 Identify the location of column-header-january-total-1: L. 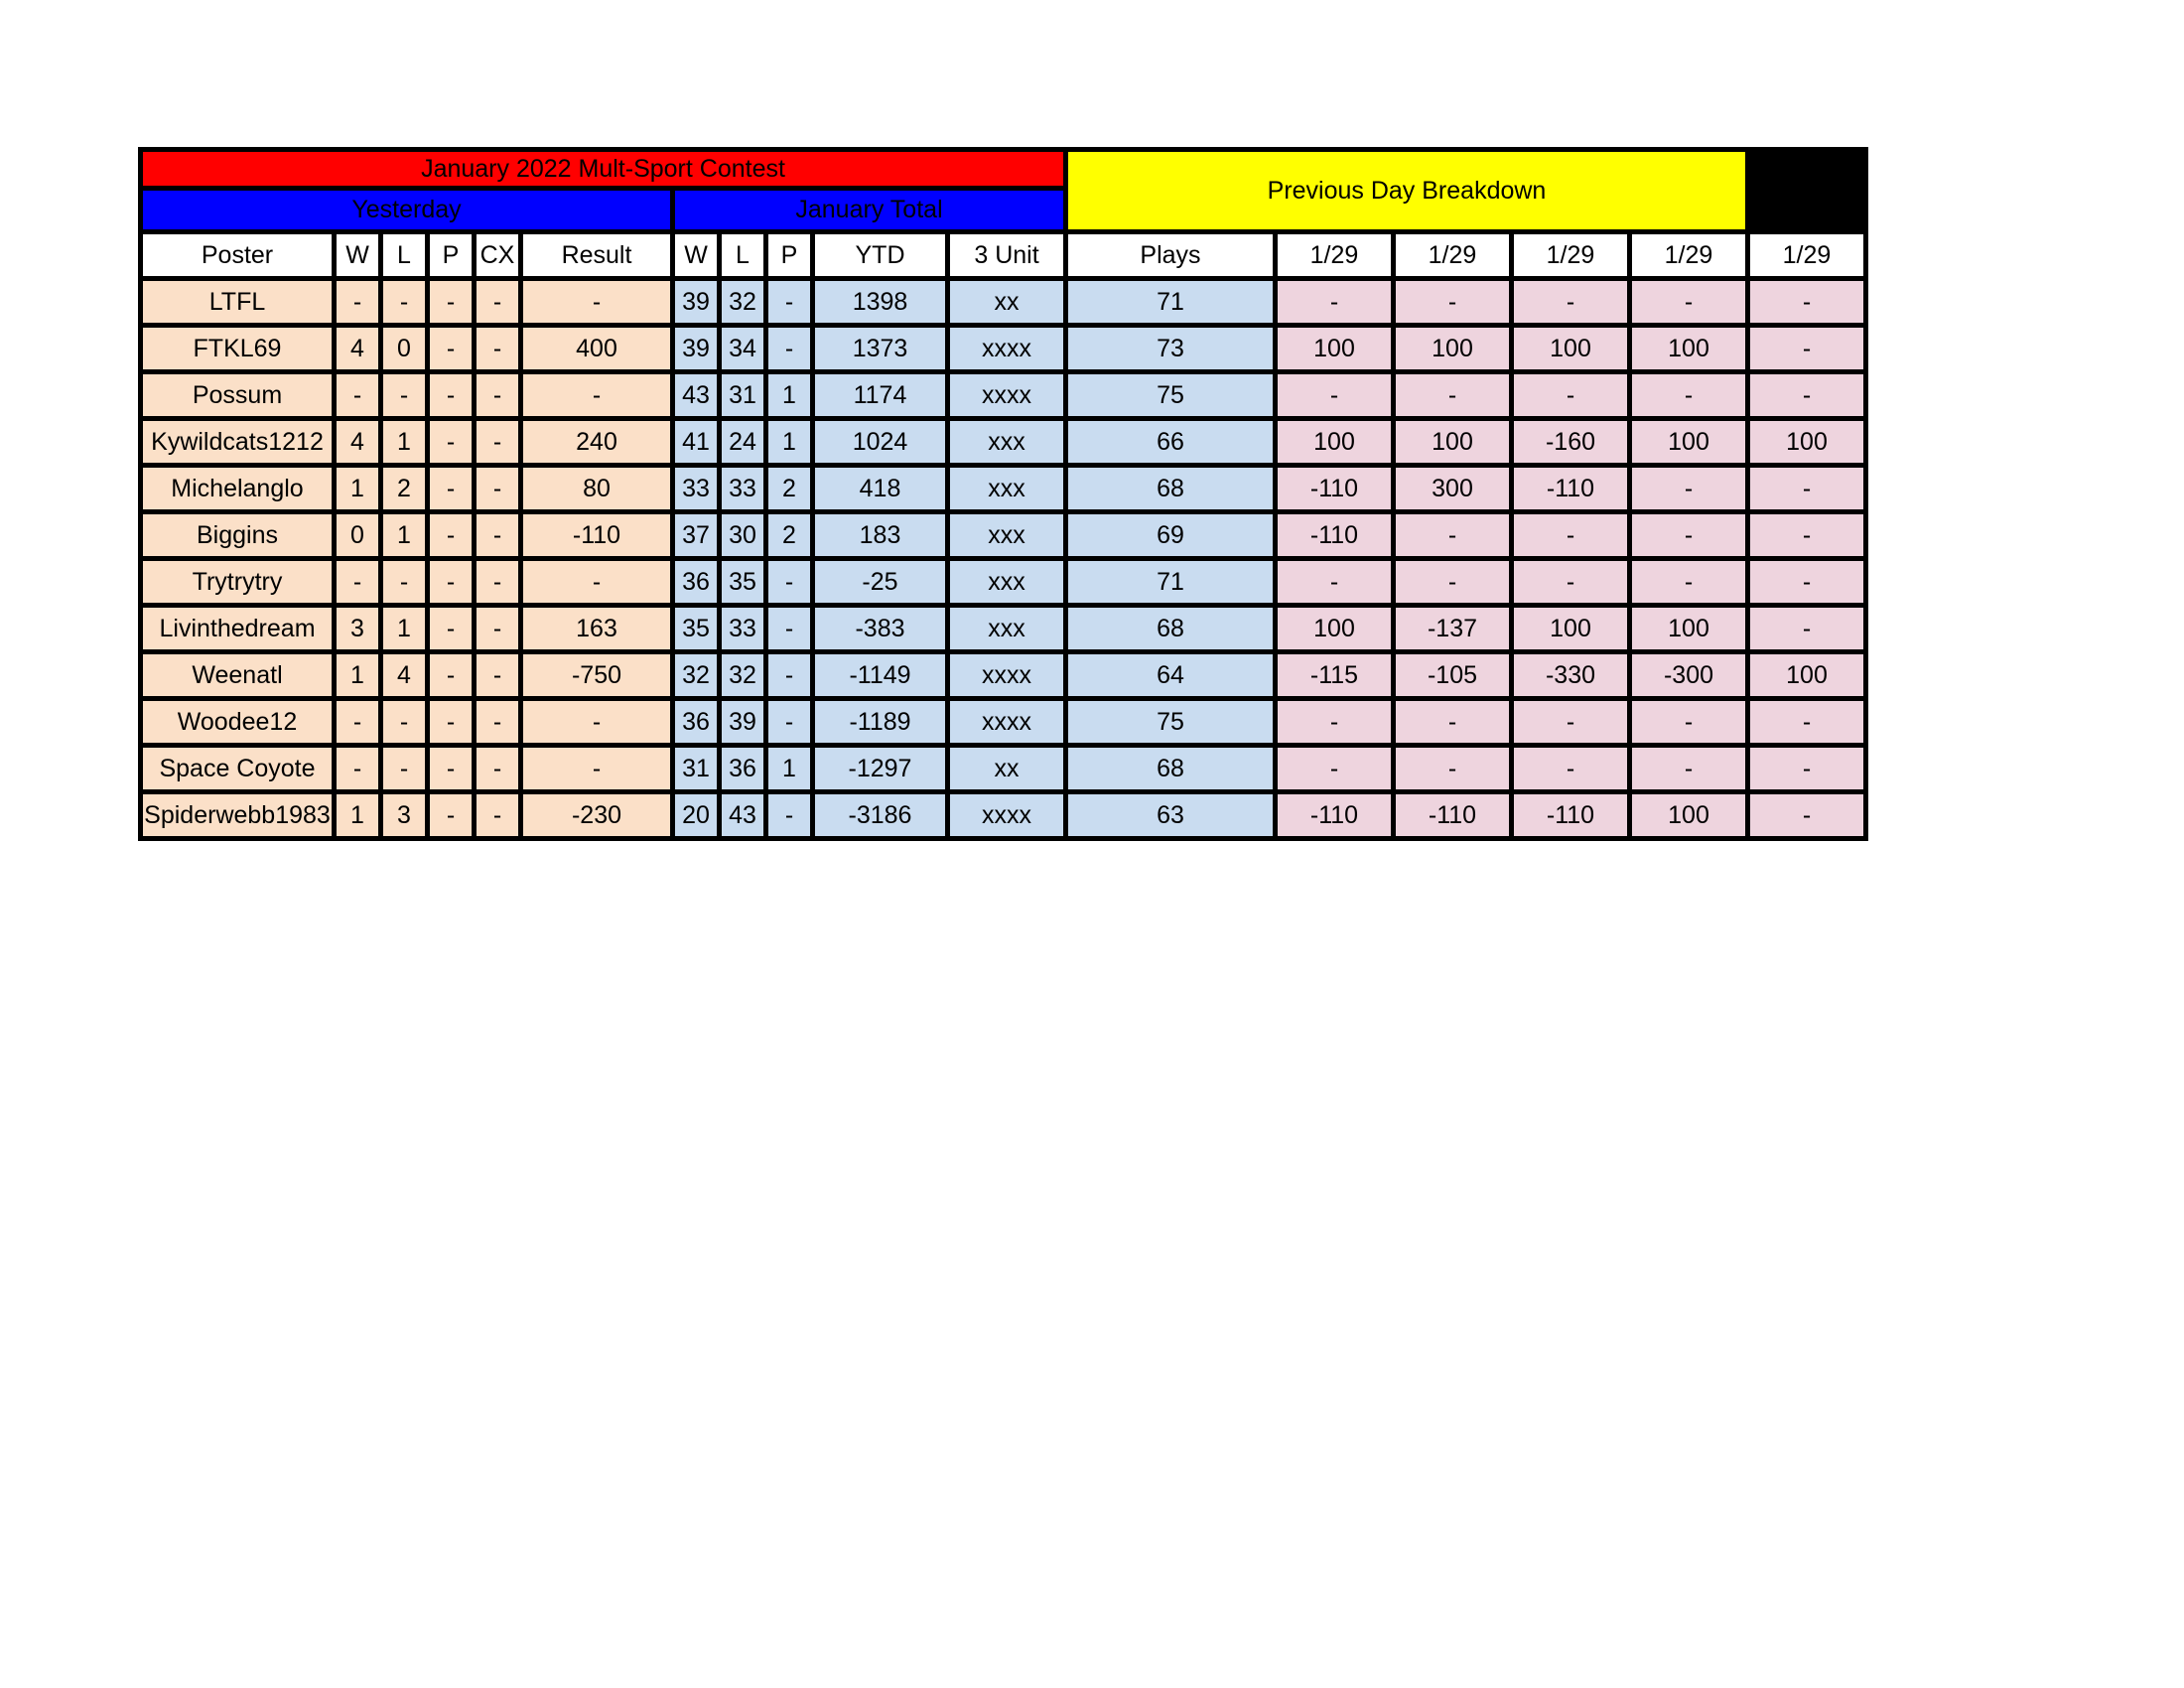
(745, 257).